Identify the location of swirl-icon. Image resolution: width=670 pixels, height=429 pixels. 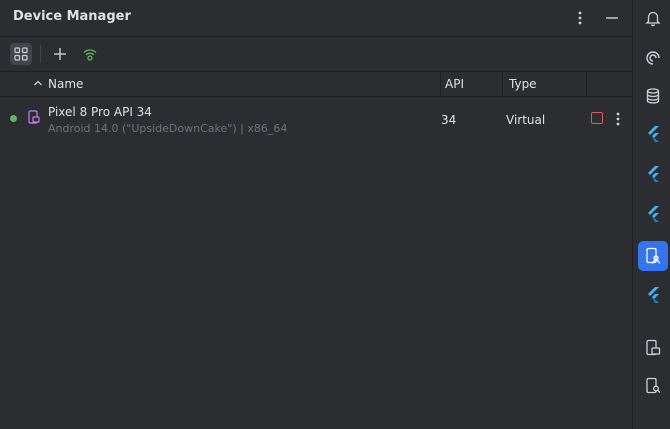
(653, 58).